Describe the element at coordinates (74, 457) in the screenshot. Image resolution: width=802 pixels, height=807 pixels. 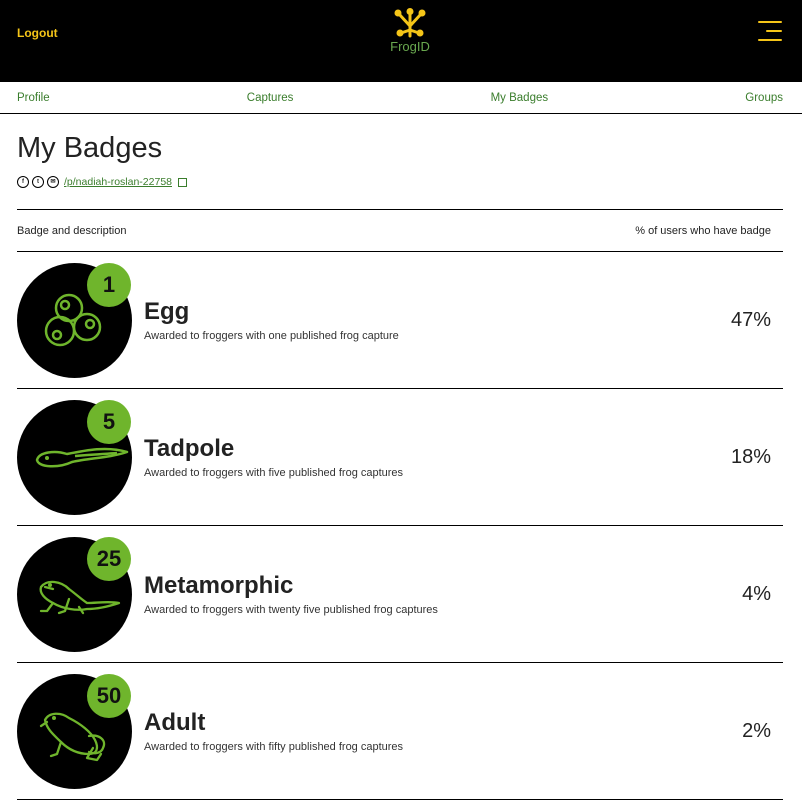
I see `badge-tadpole: 5` at that location.